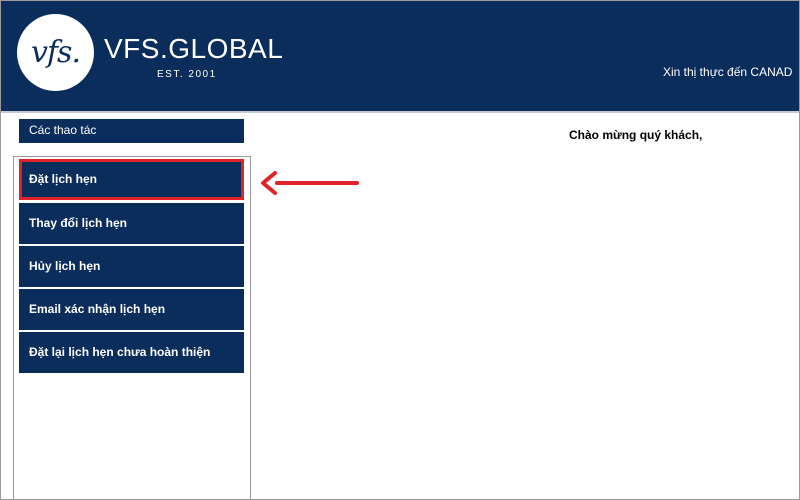  Describe the element at coordinates (728, 72) in the screenshot. I see `header-visa-title: Xin thị thực đến CANAD` at that location.